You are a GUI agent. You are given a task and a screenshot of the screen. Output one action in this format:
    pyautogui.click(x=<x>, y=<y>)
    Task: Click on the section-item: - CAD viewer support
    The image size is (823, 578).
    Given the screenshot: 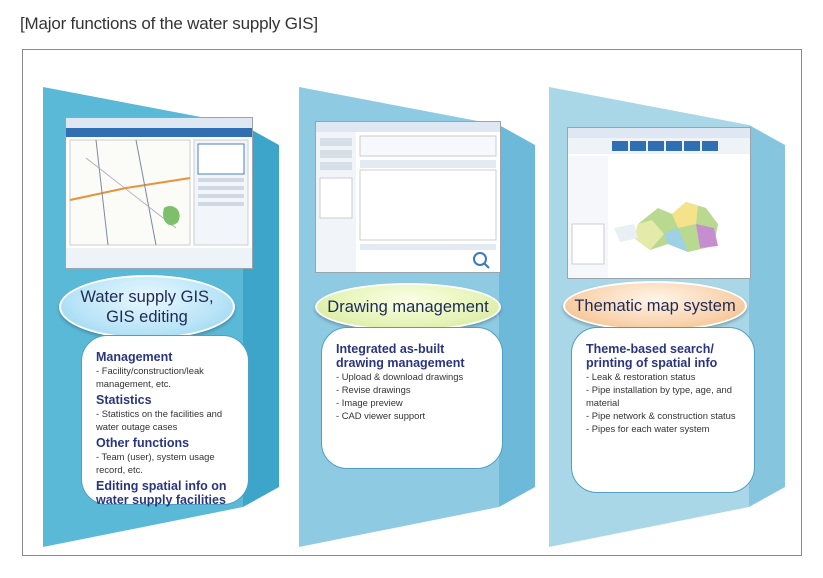 What is the action you would take?
    pyautogui.click(x=381, y=415)
    